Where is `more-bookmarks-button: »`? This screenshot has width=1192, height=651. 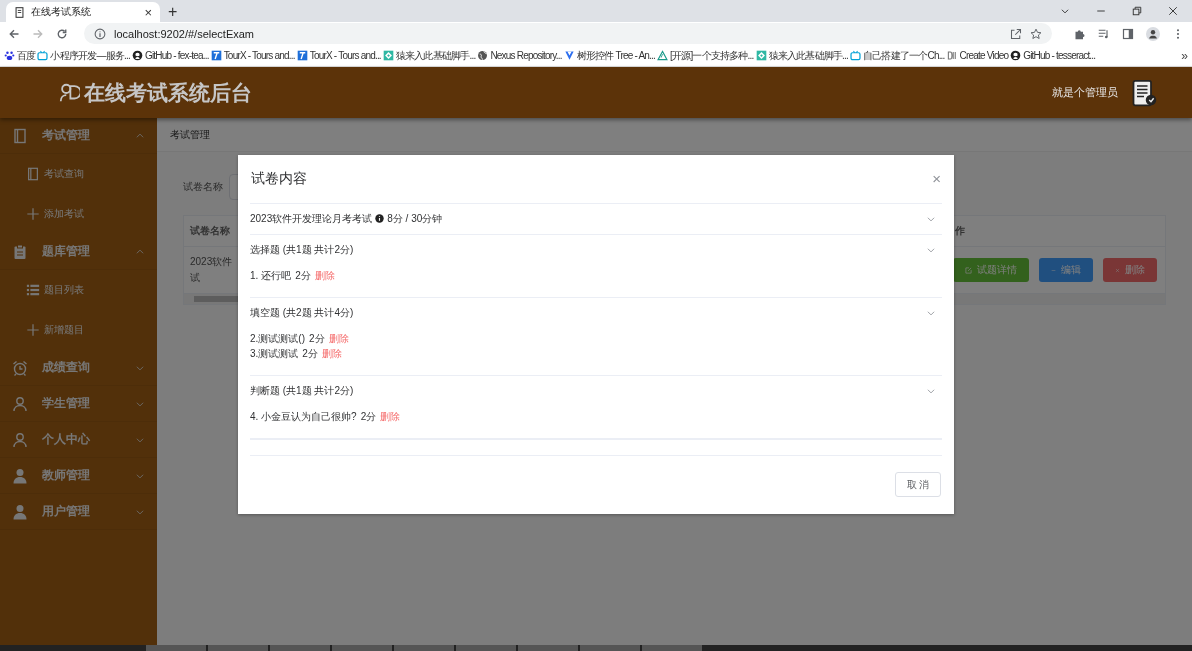 more-bookmarks-button: » is located at coordinates (1184, 55).